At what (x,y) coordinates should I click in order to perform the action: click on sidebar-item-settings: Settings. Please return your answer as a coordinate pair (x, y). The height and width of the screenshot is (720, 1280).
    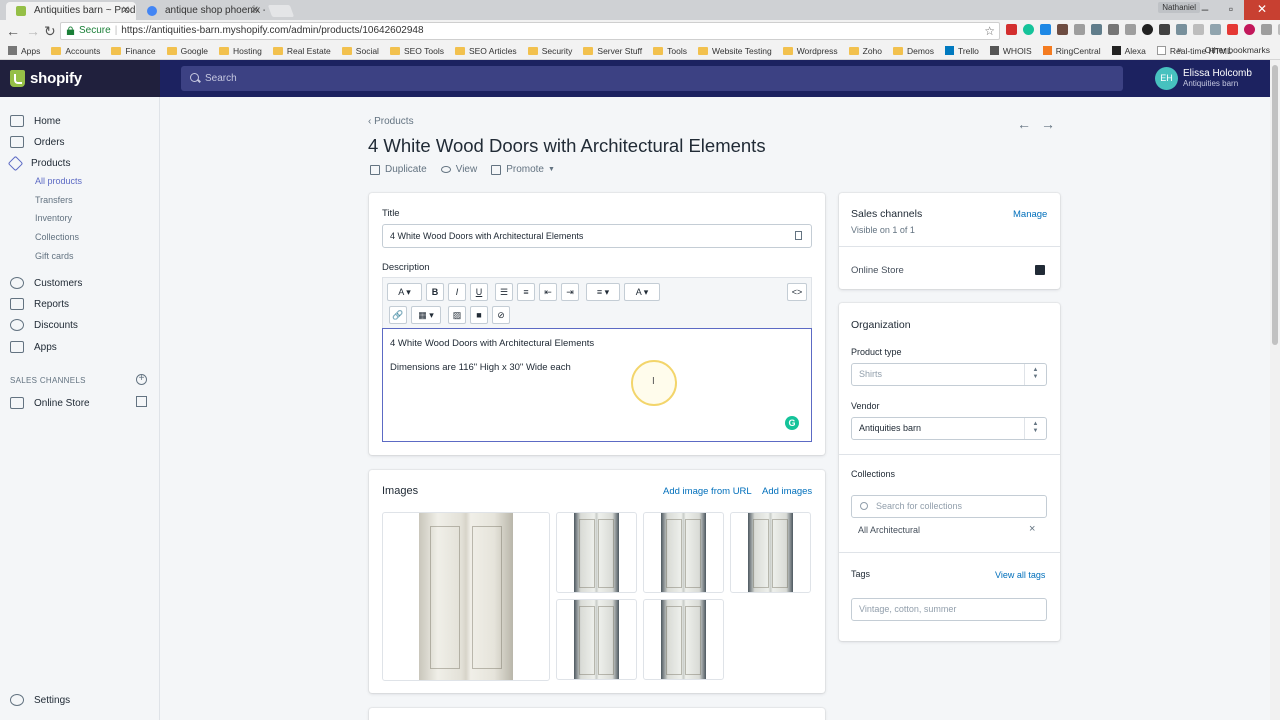
    Looking at the image, I should click on (40, 700).